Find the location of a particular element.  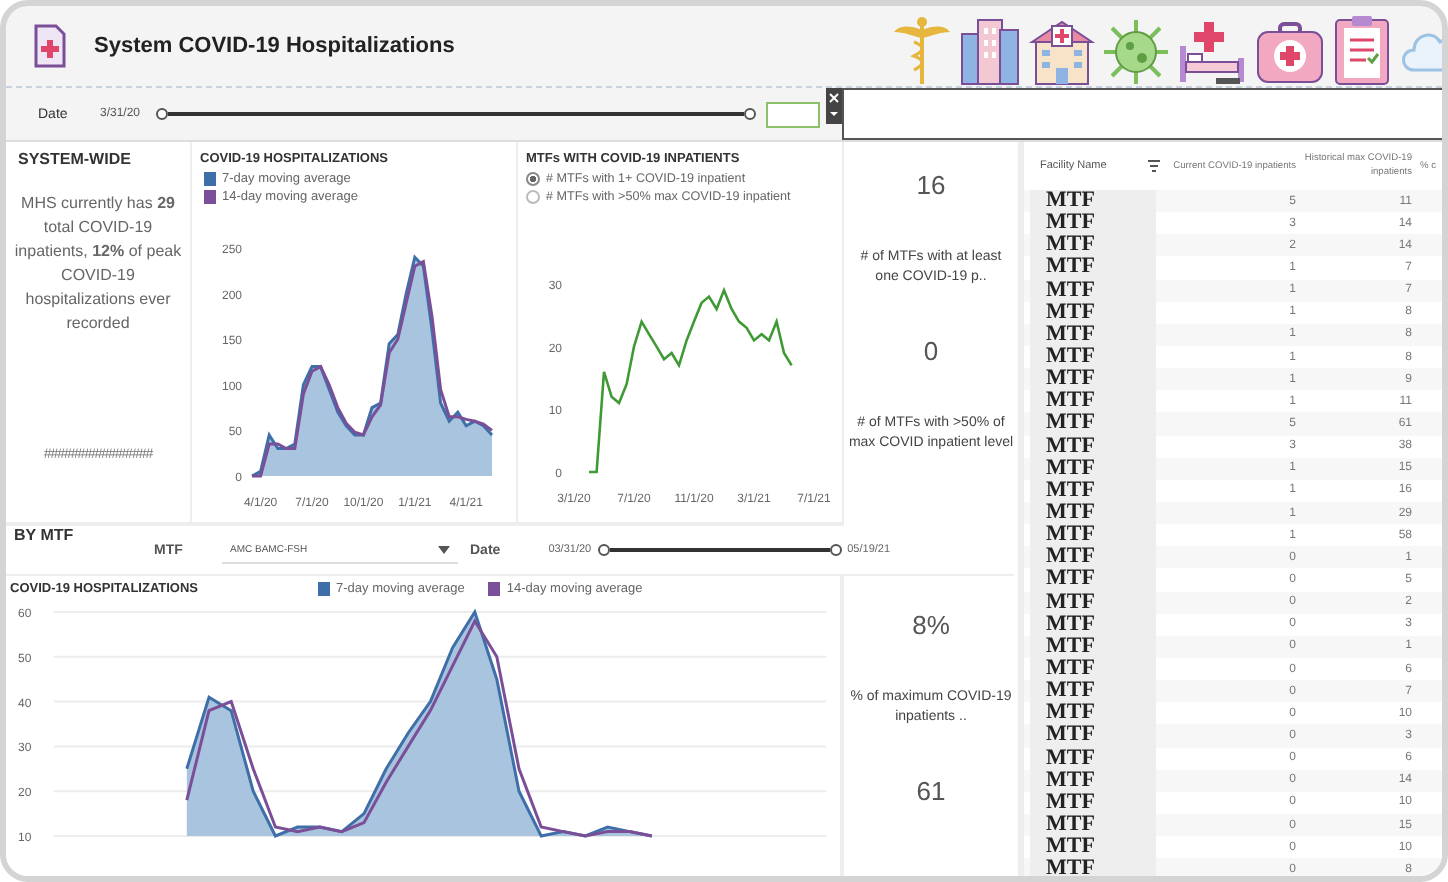

caret-icon is located at coordinates (444, 549).